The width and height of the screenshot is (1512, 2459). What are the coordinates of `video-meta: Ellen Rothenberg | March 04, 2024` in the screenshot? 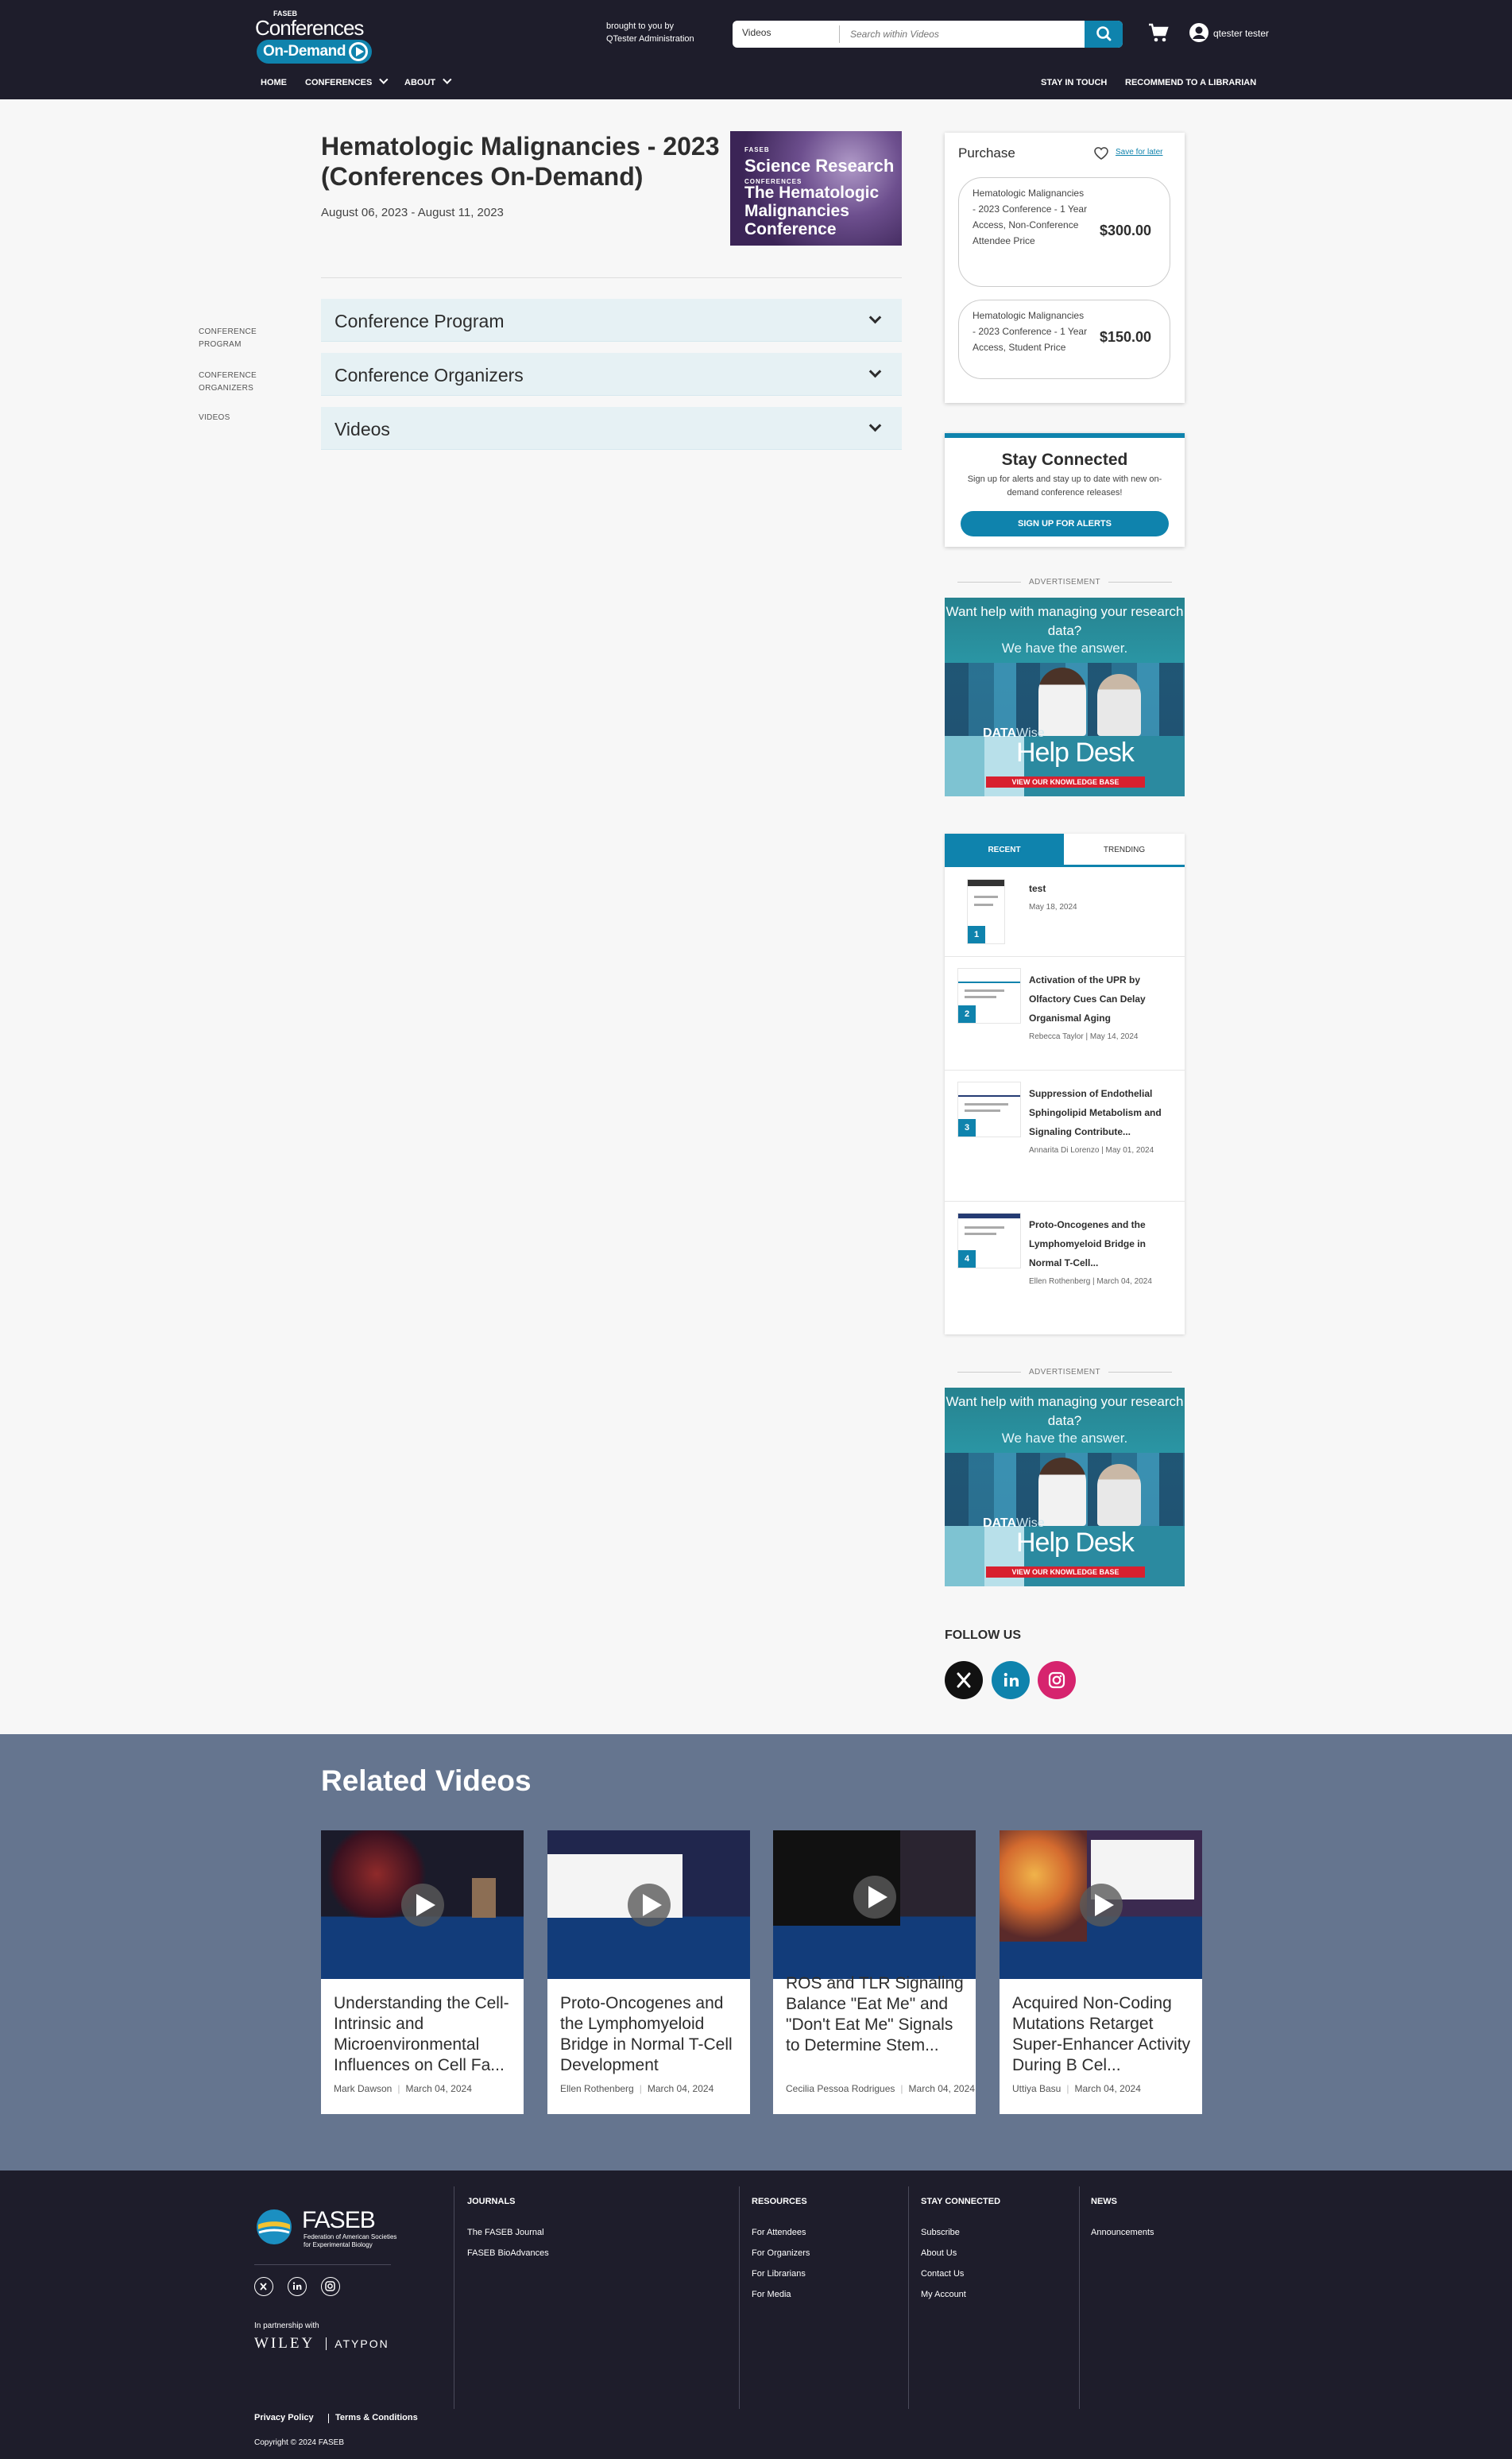 It's located at (637, 2088).